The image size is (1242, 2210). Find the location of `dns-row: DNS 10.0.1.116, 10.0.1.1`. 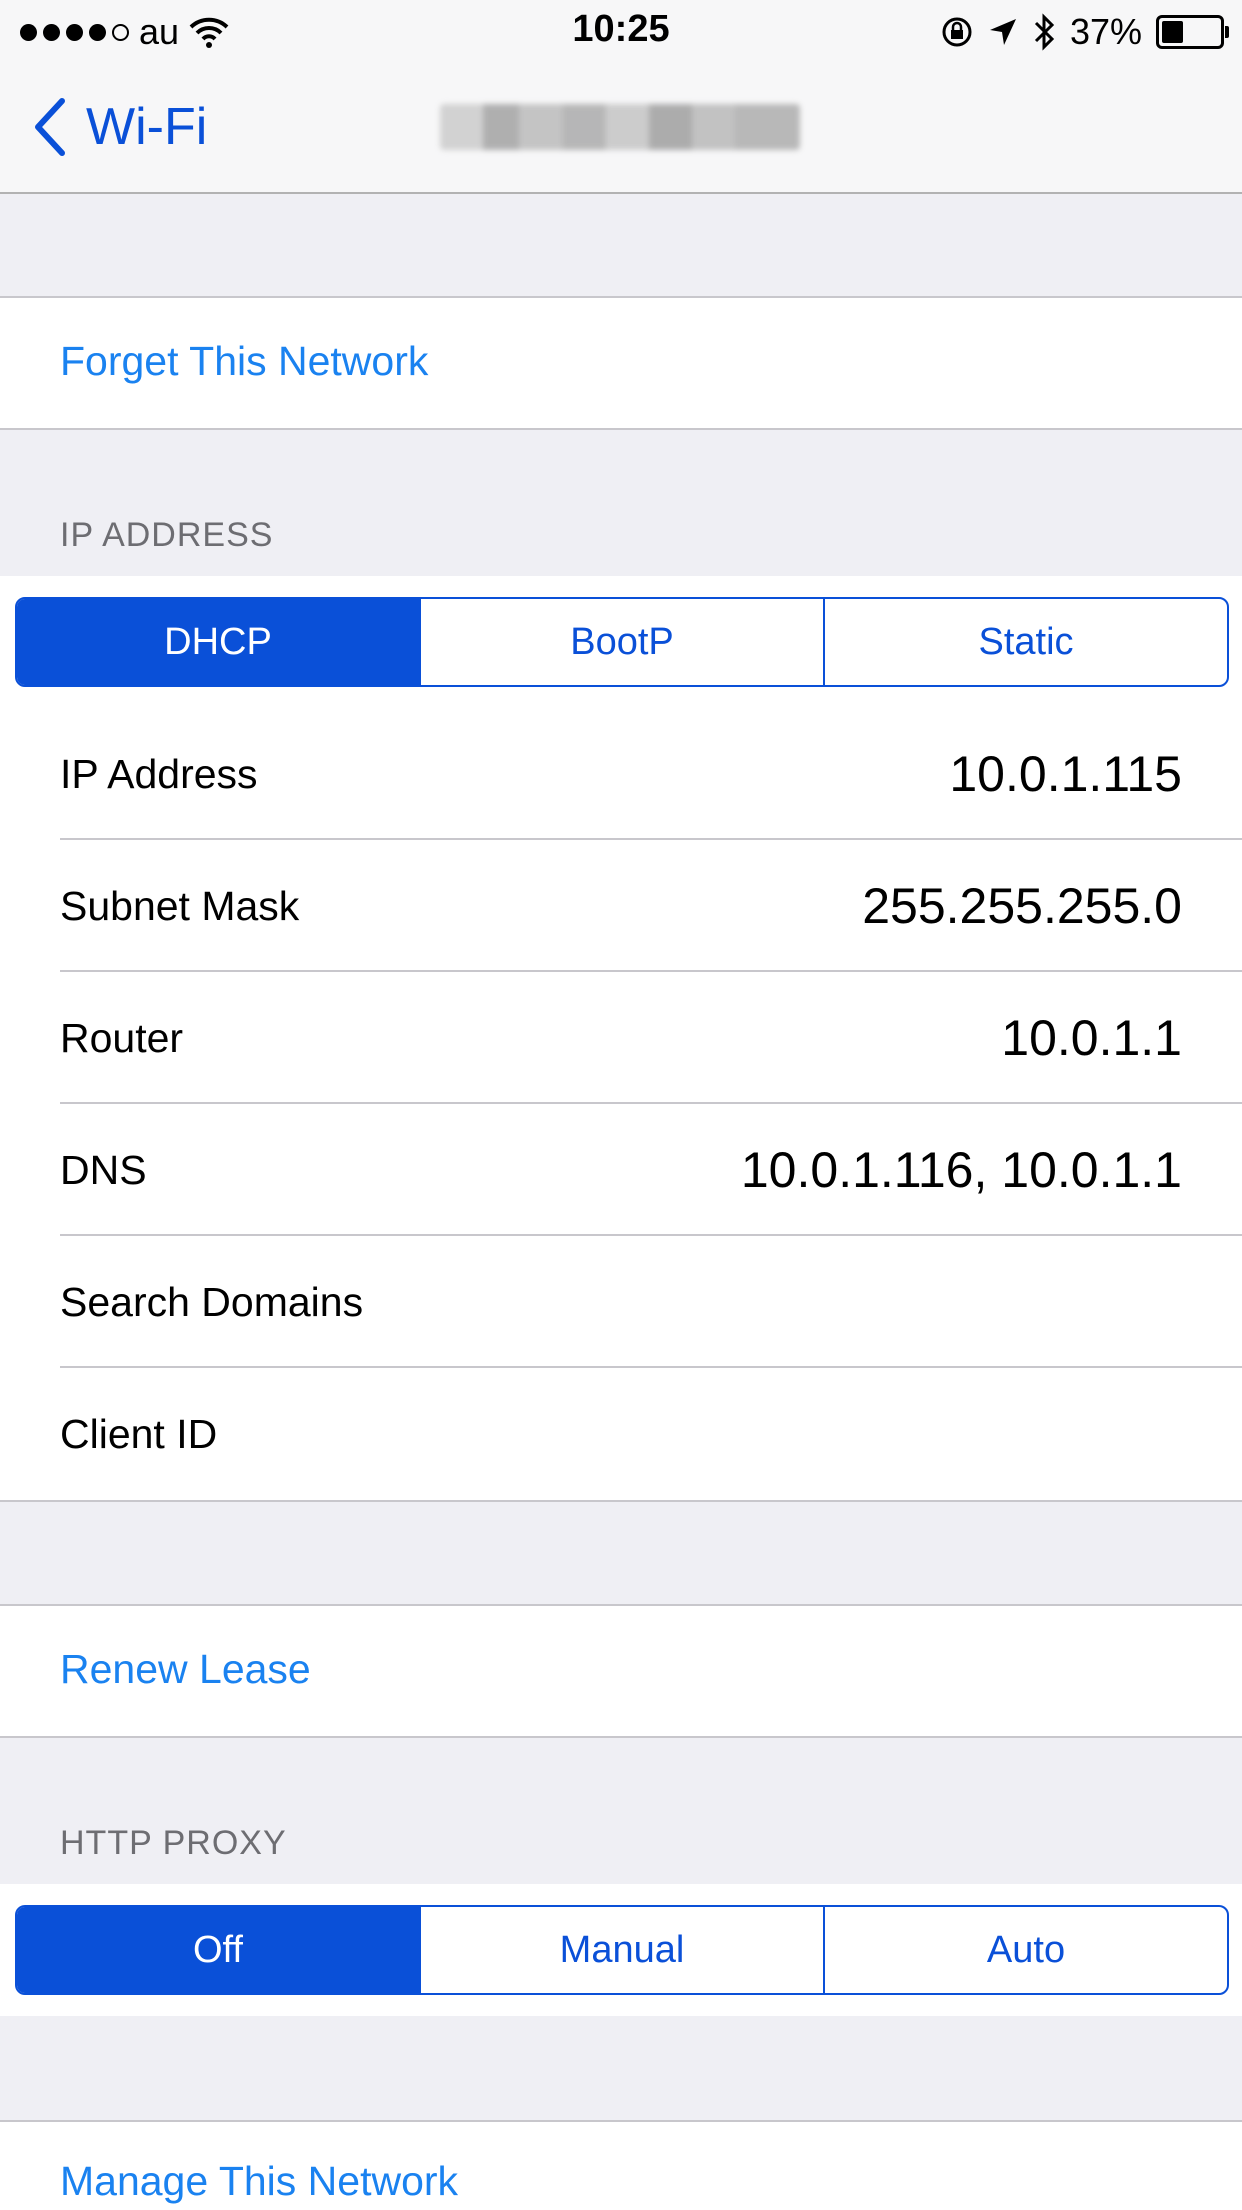

dns-row: DNS 10.0.1.116, 10.0.1.1 is located at coordinates (621, 1170).